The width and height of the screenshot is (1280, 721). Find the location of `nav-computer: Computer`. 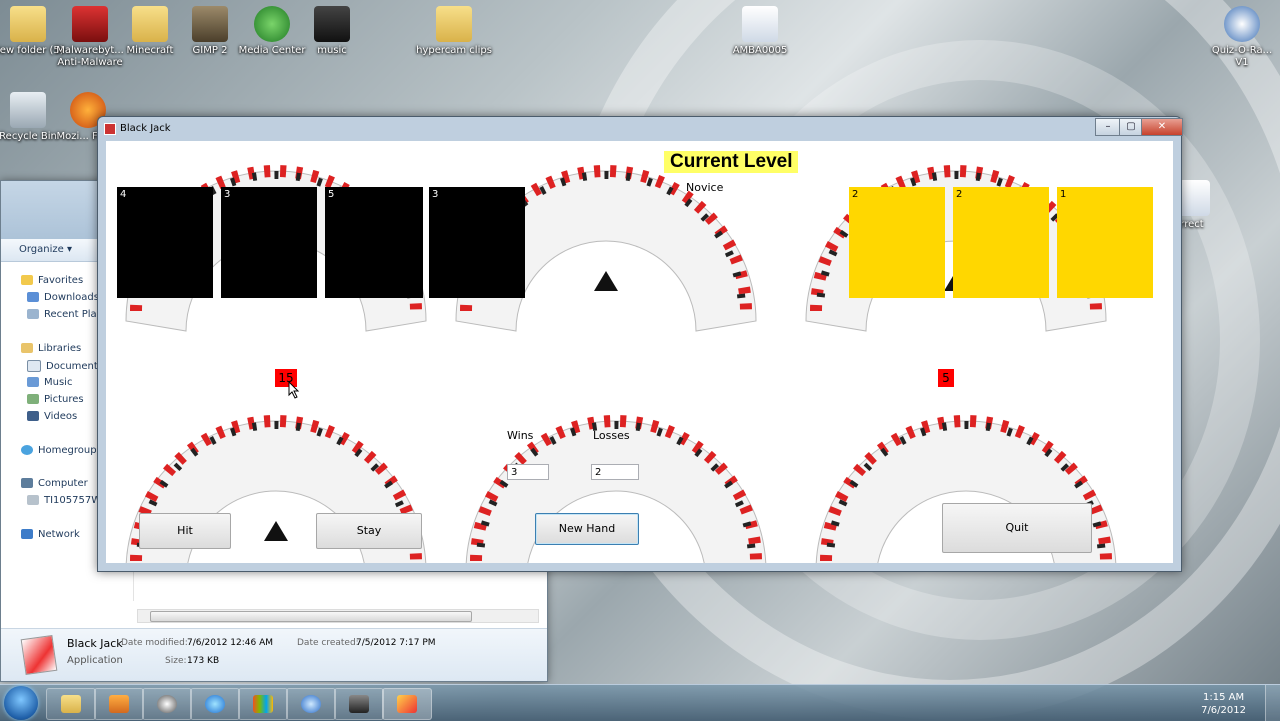

nav-computer: Computer is located at coordinates (54, 483).